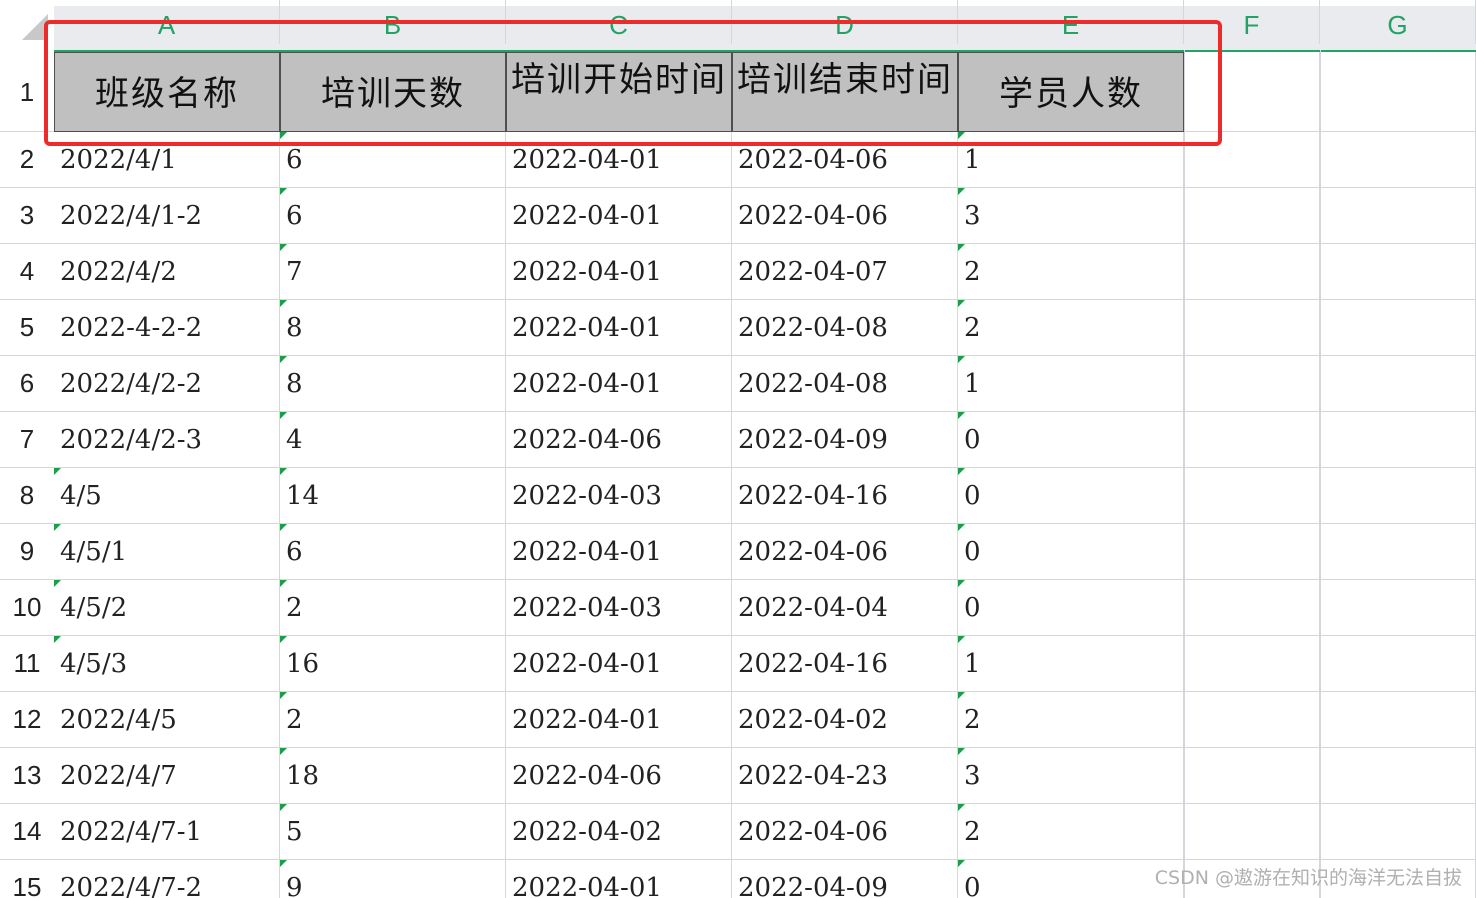  Describe the element at coordinates (845, 776) in the screenshot. I see `data-cell-d: 2022-04-23` at that location.